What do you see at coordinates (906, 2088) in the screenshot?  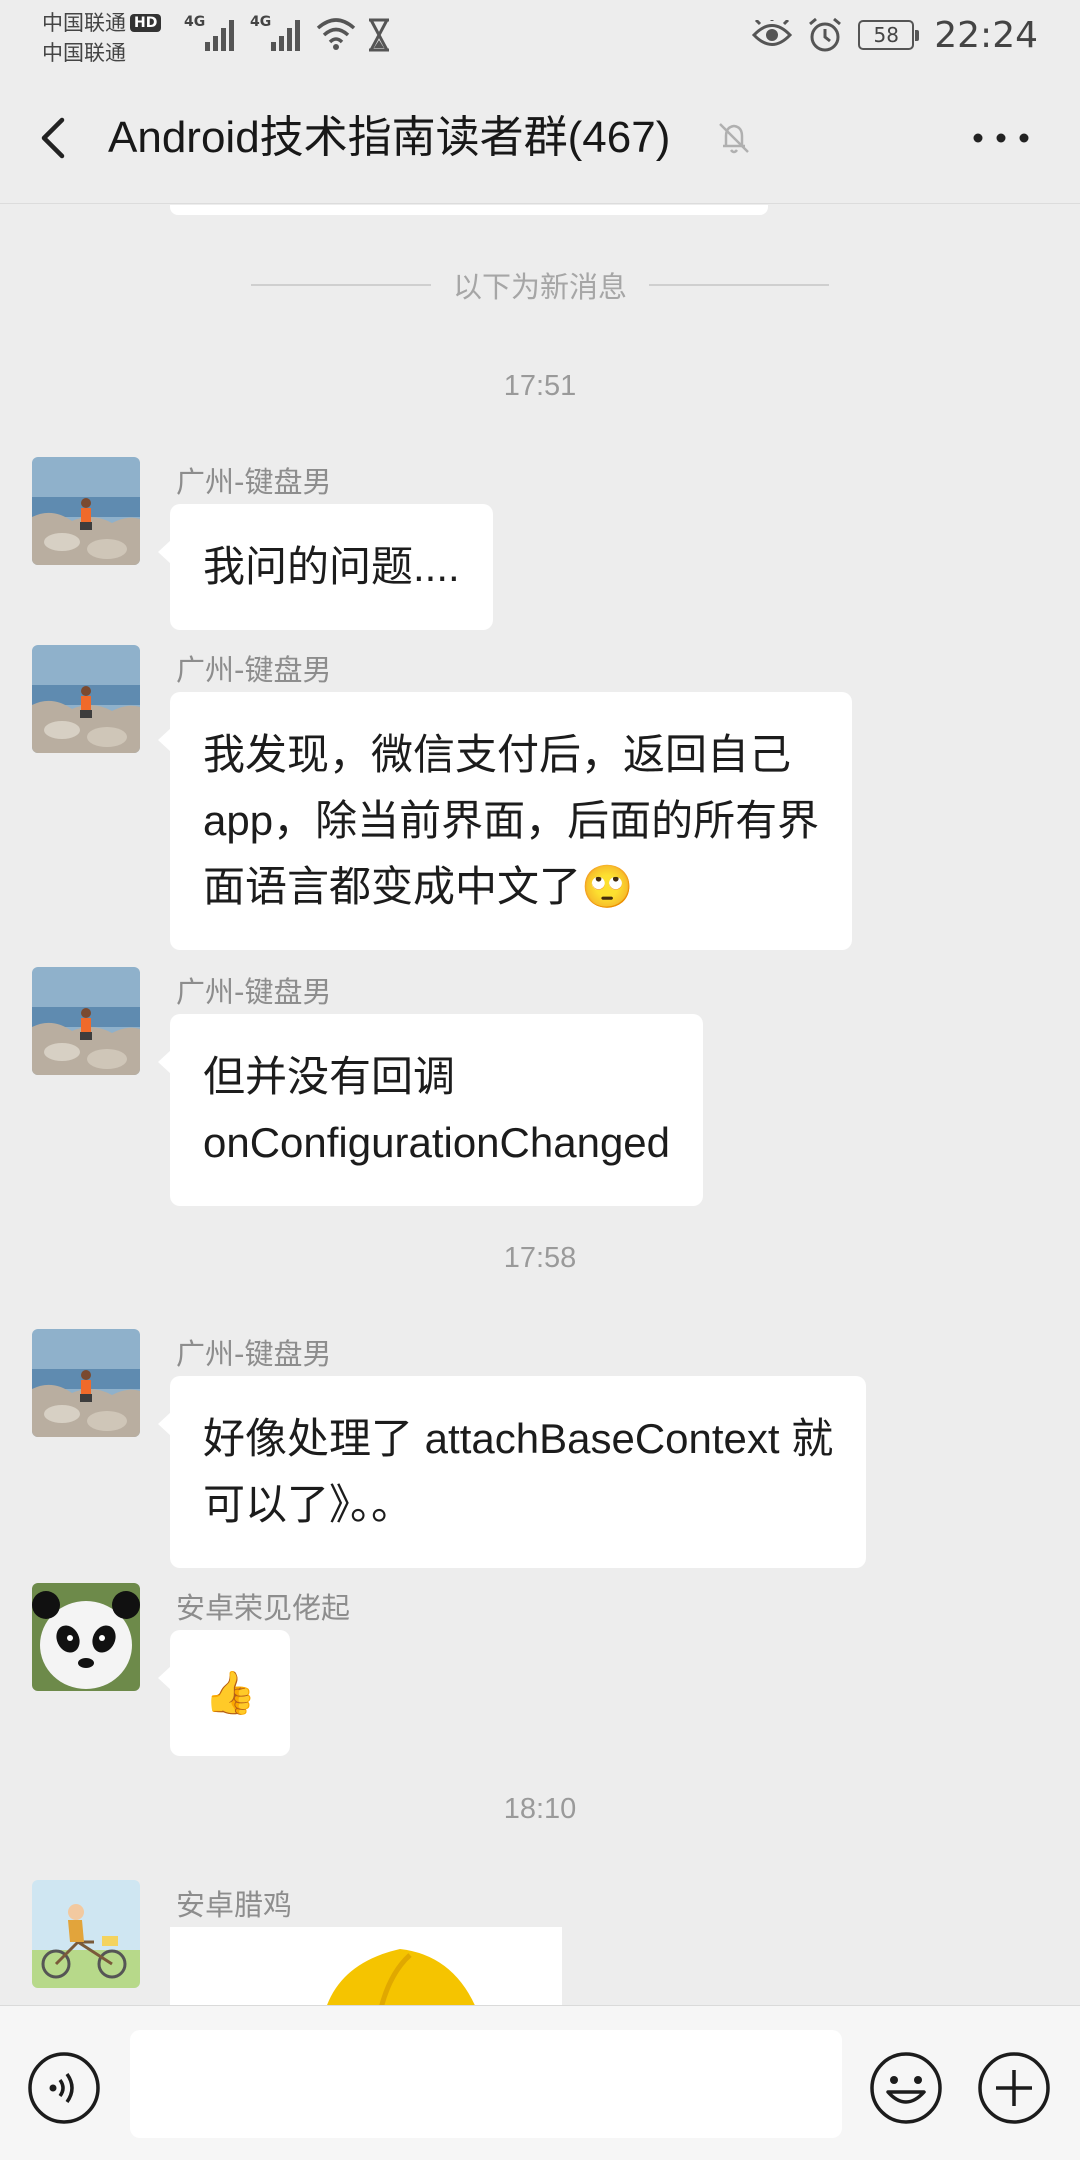 I see `emoji-button` at bounding box center [906, 2088].